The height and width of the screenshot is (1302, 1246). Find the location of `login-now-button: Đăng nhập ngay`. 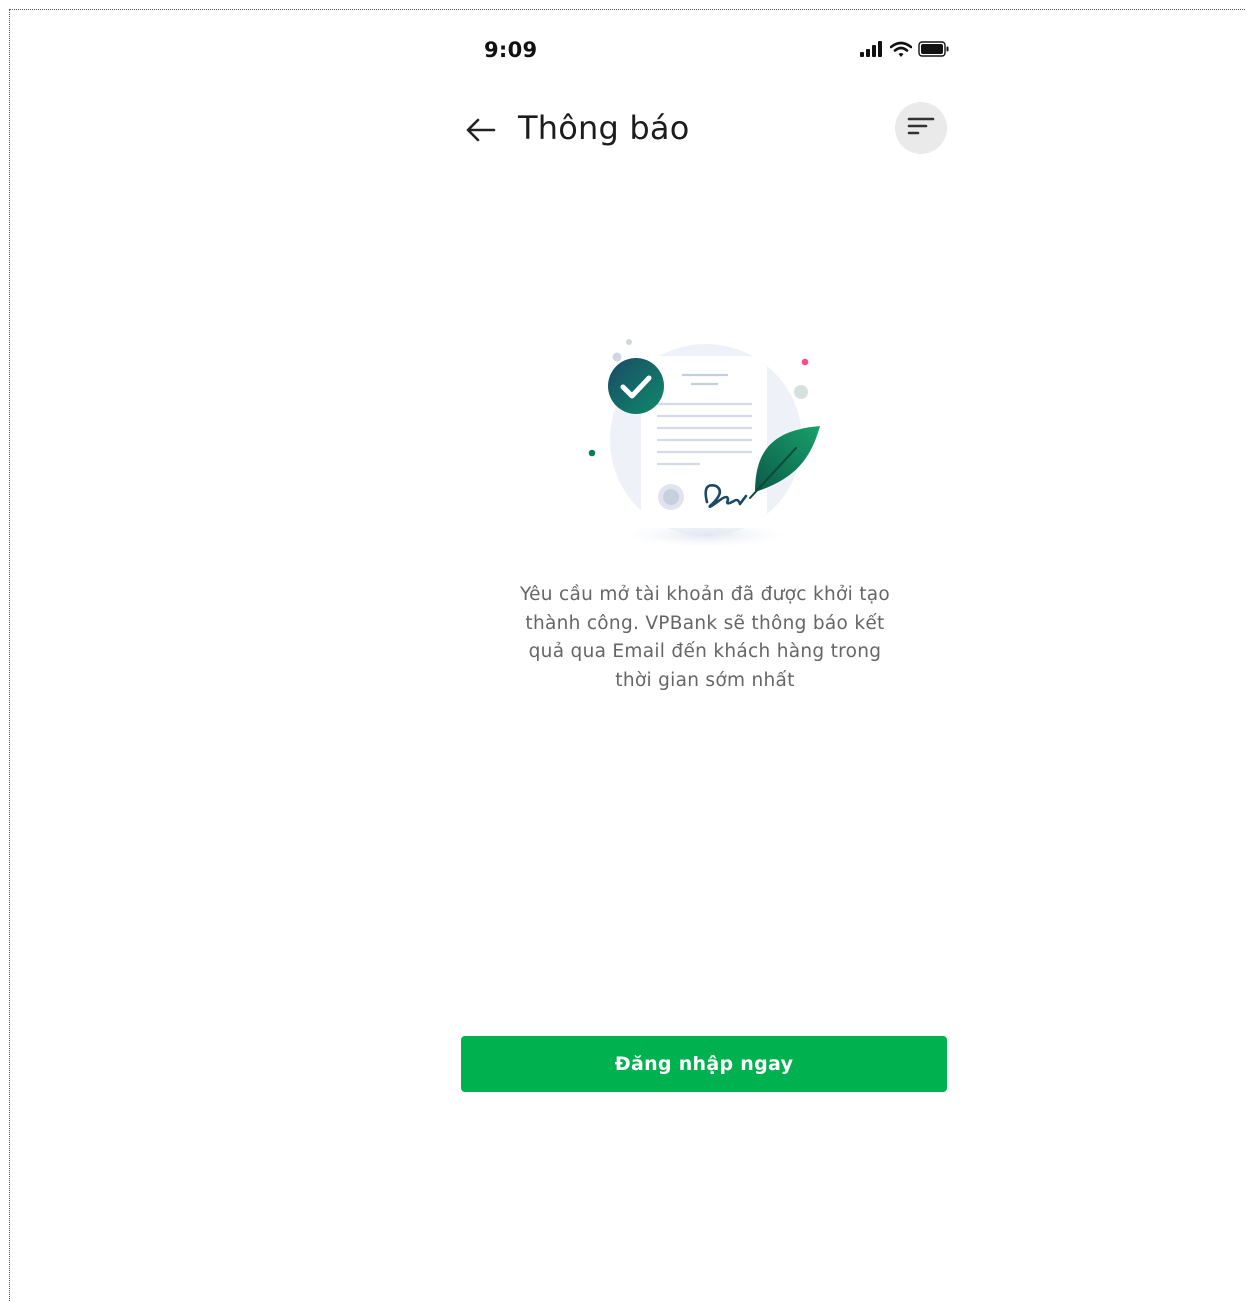

login-now-button: Đăng nhập ngay is located at coordinates (704, 1064).